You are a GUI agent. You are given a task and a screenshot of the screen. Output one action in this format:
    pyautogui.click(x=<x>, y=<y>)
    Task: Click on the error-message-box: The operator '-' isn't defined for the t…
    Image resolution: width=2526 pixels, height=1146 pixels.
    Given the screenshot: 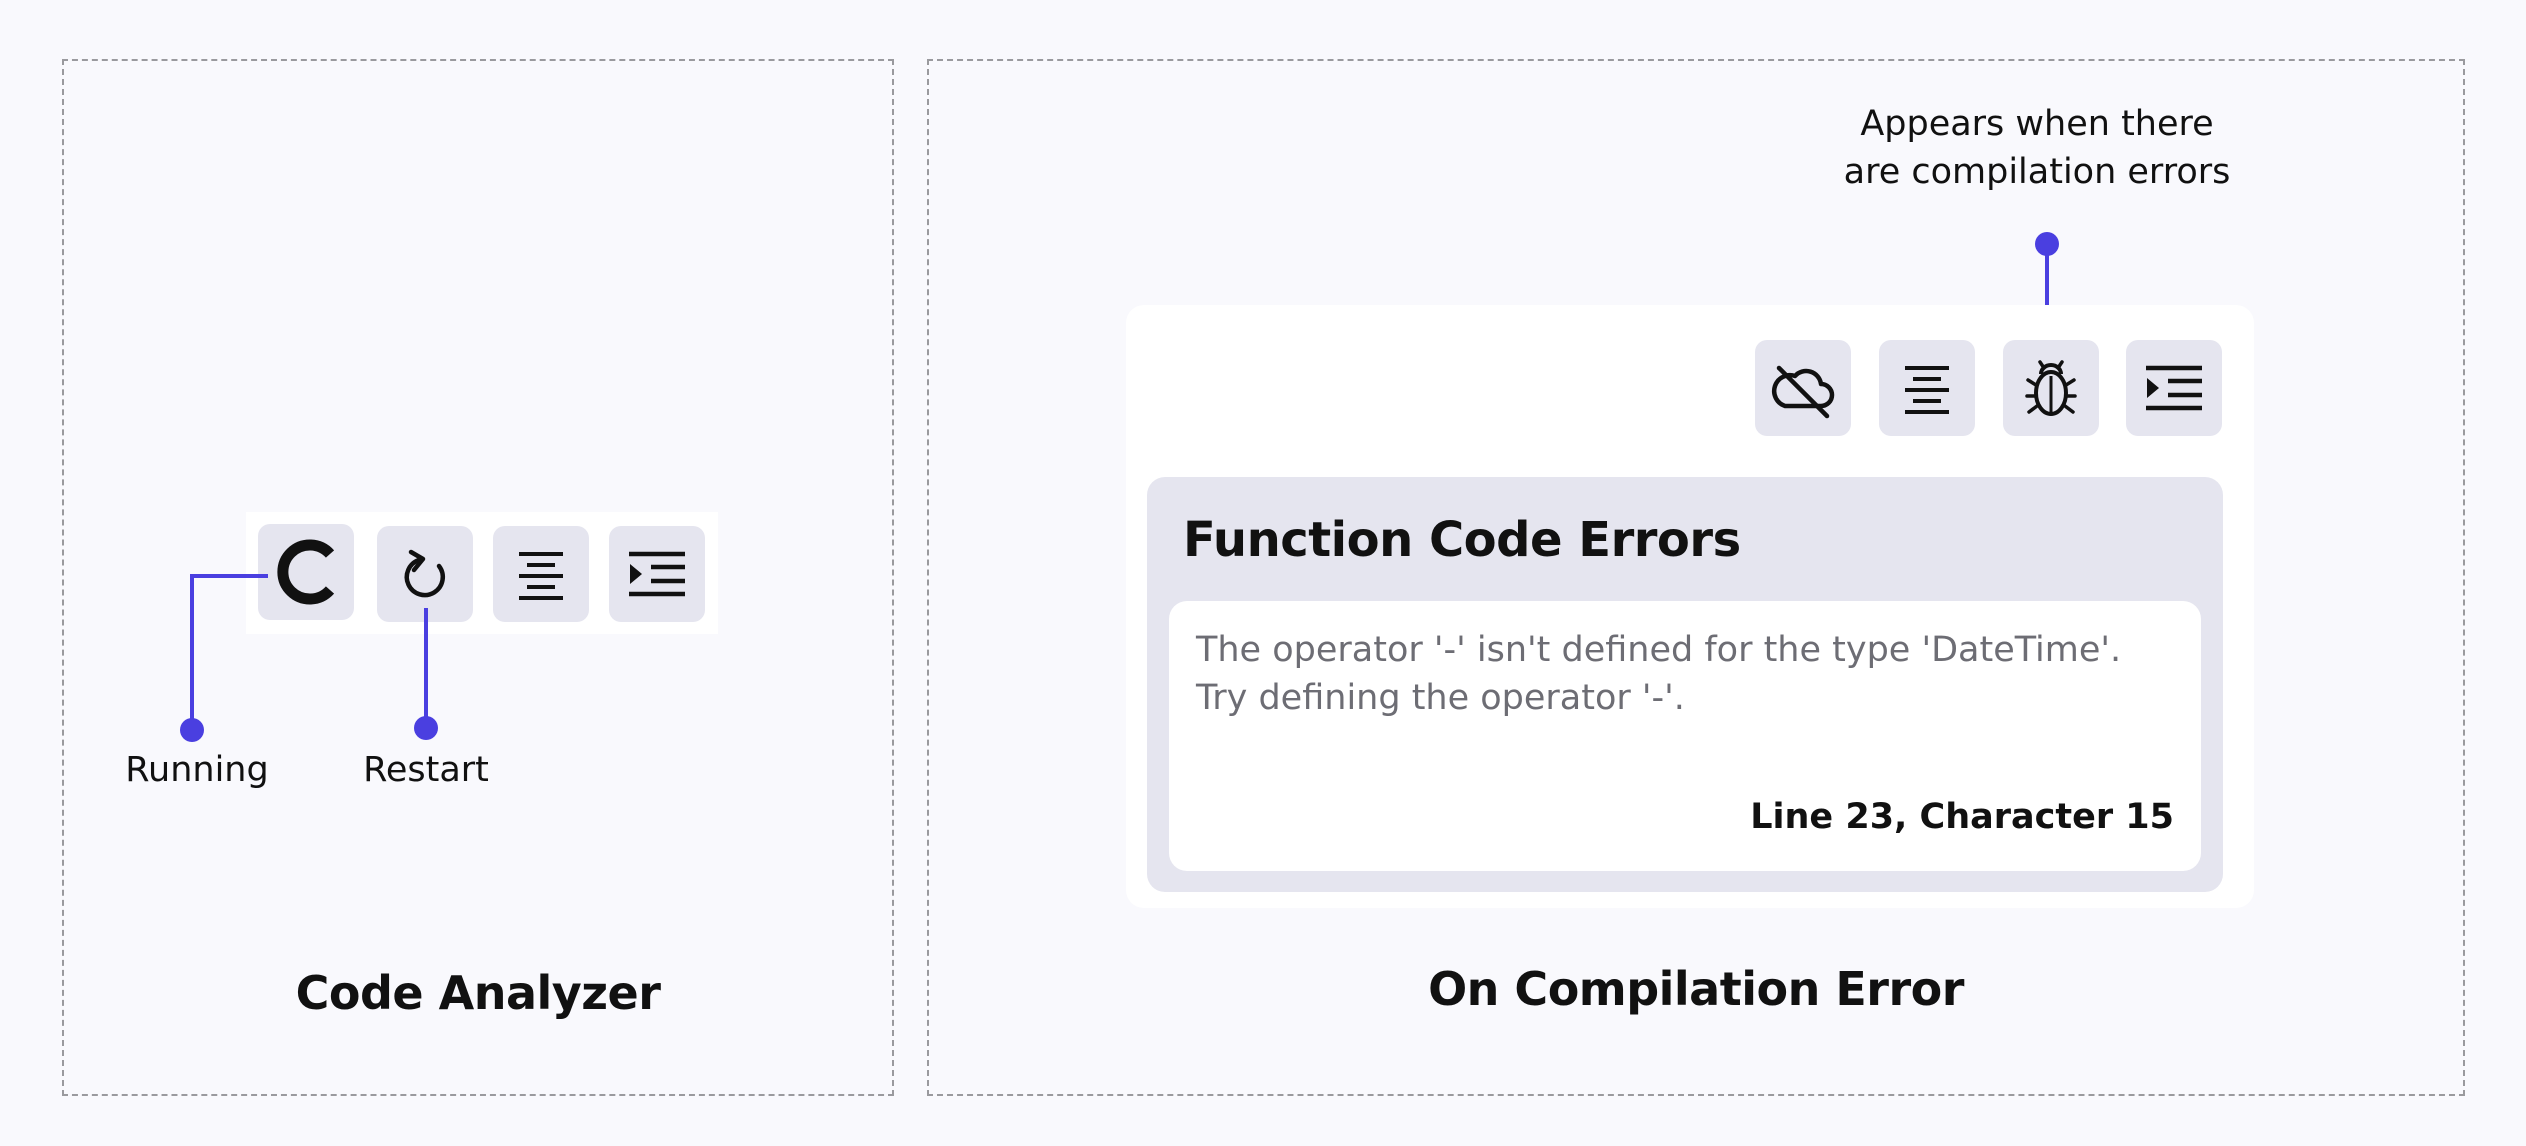 What is the action you would take?
    pyautogui.click(x=1685, y=736)
    